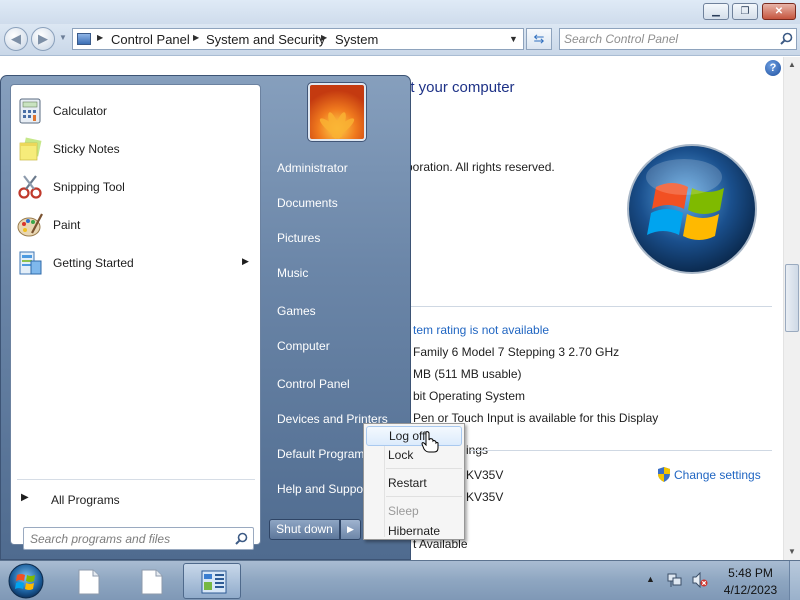 Image resolution: width=800 pixels, height=600 pixels. What do you see at coordinates (675, 580) in the screenshot?
I see `network-icon` at bounding box center [675, 580].